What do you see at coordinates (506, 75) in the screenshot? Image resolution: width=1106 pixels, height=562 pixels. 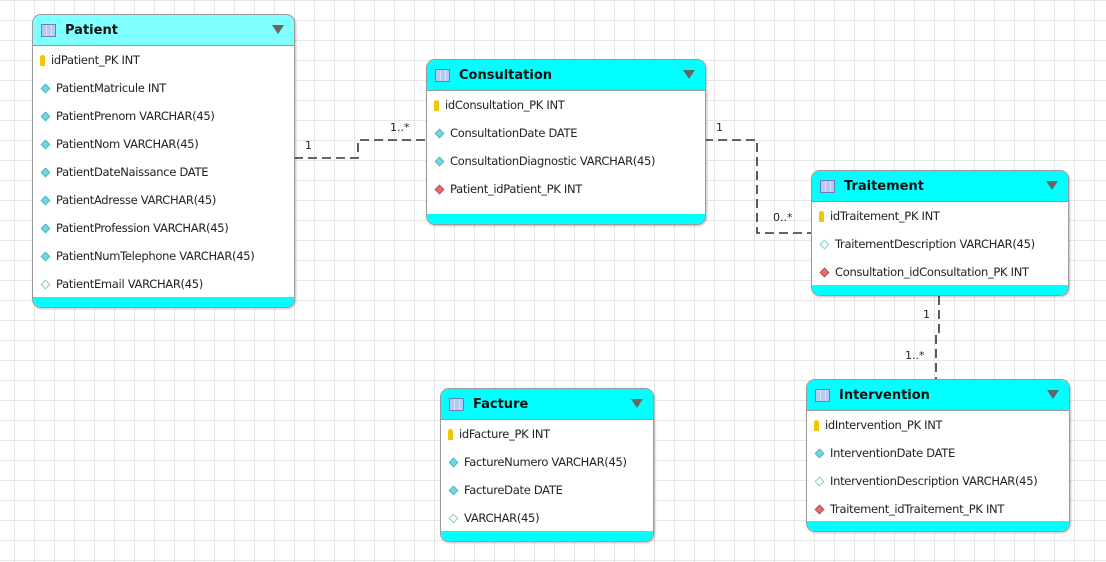 I see `table-title: Consultation` at bounding box center [506, 75].